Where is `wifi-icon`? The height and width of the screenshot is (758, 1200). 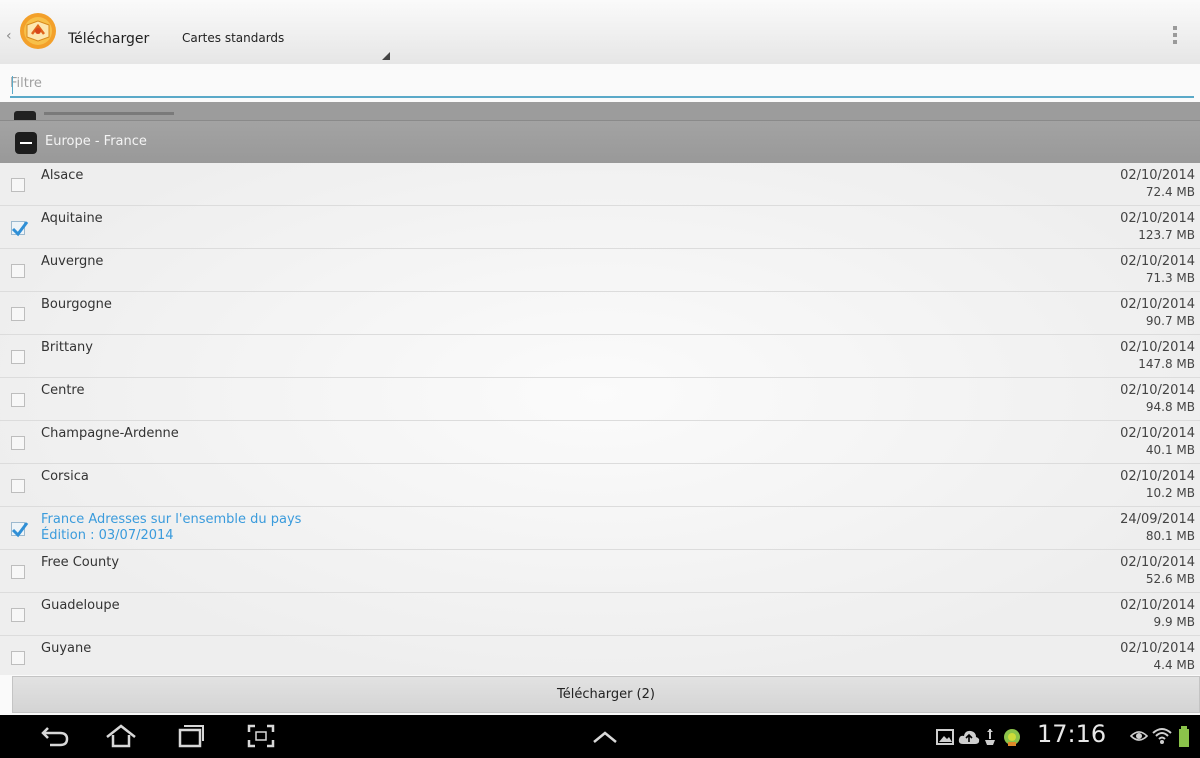 wifi-icon is located at coordinates (1162, 738).